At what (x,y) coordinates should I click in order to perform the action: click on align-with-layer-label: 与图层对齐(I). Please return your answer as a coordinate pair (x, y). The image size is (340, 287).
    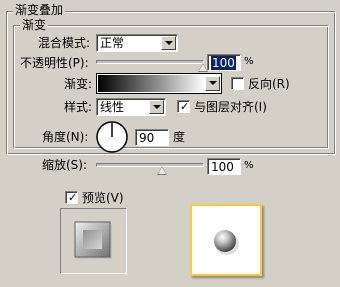
    Looking at the image, I should click on (230, 107).